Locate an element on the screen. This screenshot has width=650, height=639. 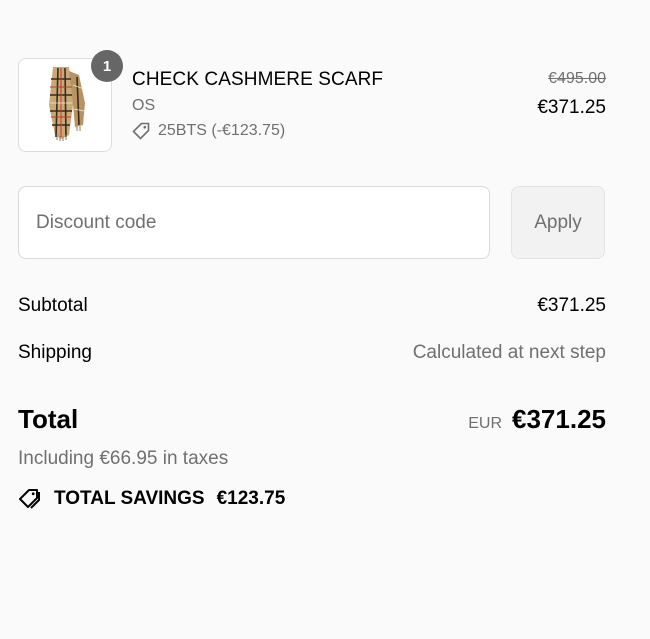
currency-code: EUR is located at coordinates (485, 423).